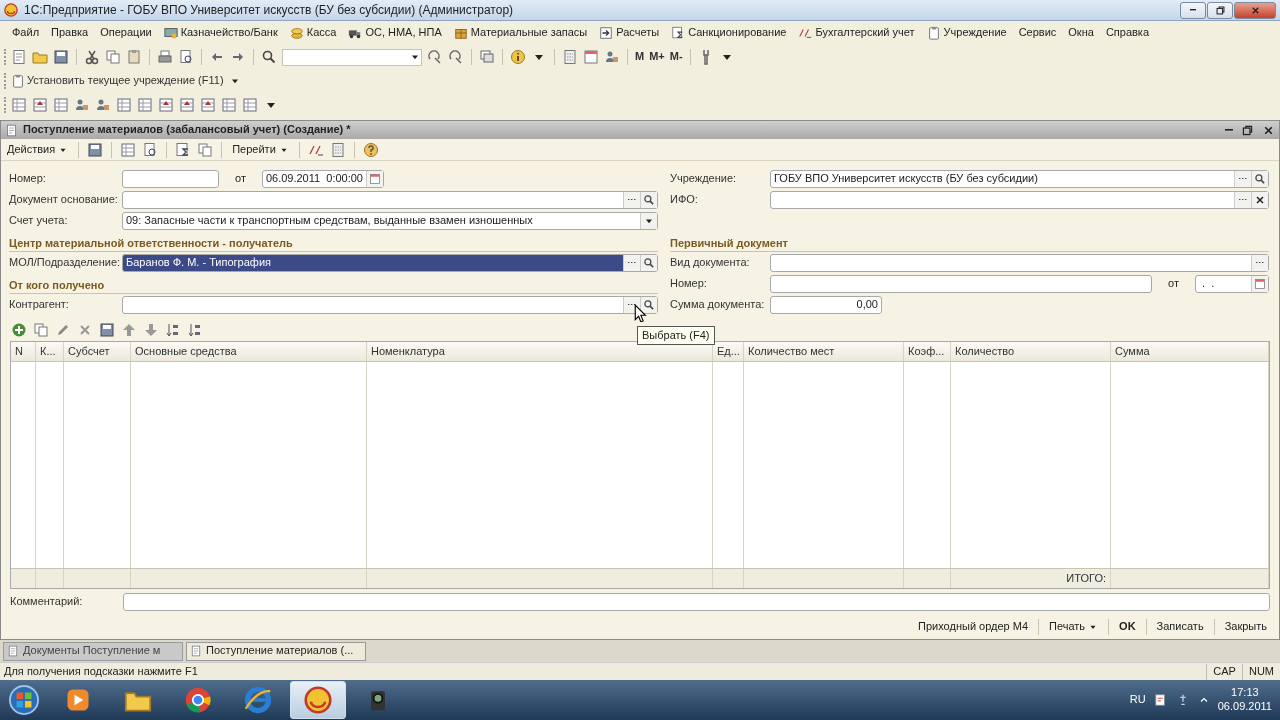 This screenshot has width=1280, height=720. What do you see at coordinates (322, 178) in the screenshot?
I see `date-field: 06.09.2011 0:00:00` at bounding box center [322, 178].